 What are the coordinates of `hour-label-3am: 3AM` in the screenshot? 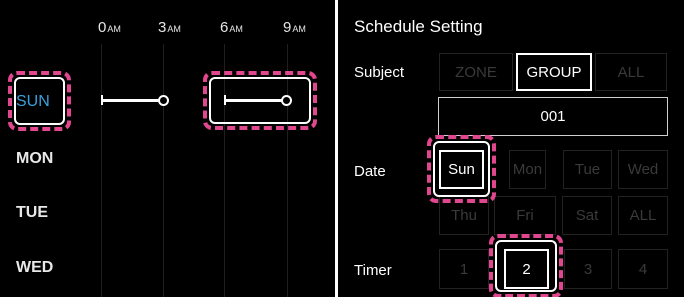 It's located at (169, 27).